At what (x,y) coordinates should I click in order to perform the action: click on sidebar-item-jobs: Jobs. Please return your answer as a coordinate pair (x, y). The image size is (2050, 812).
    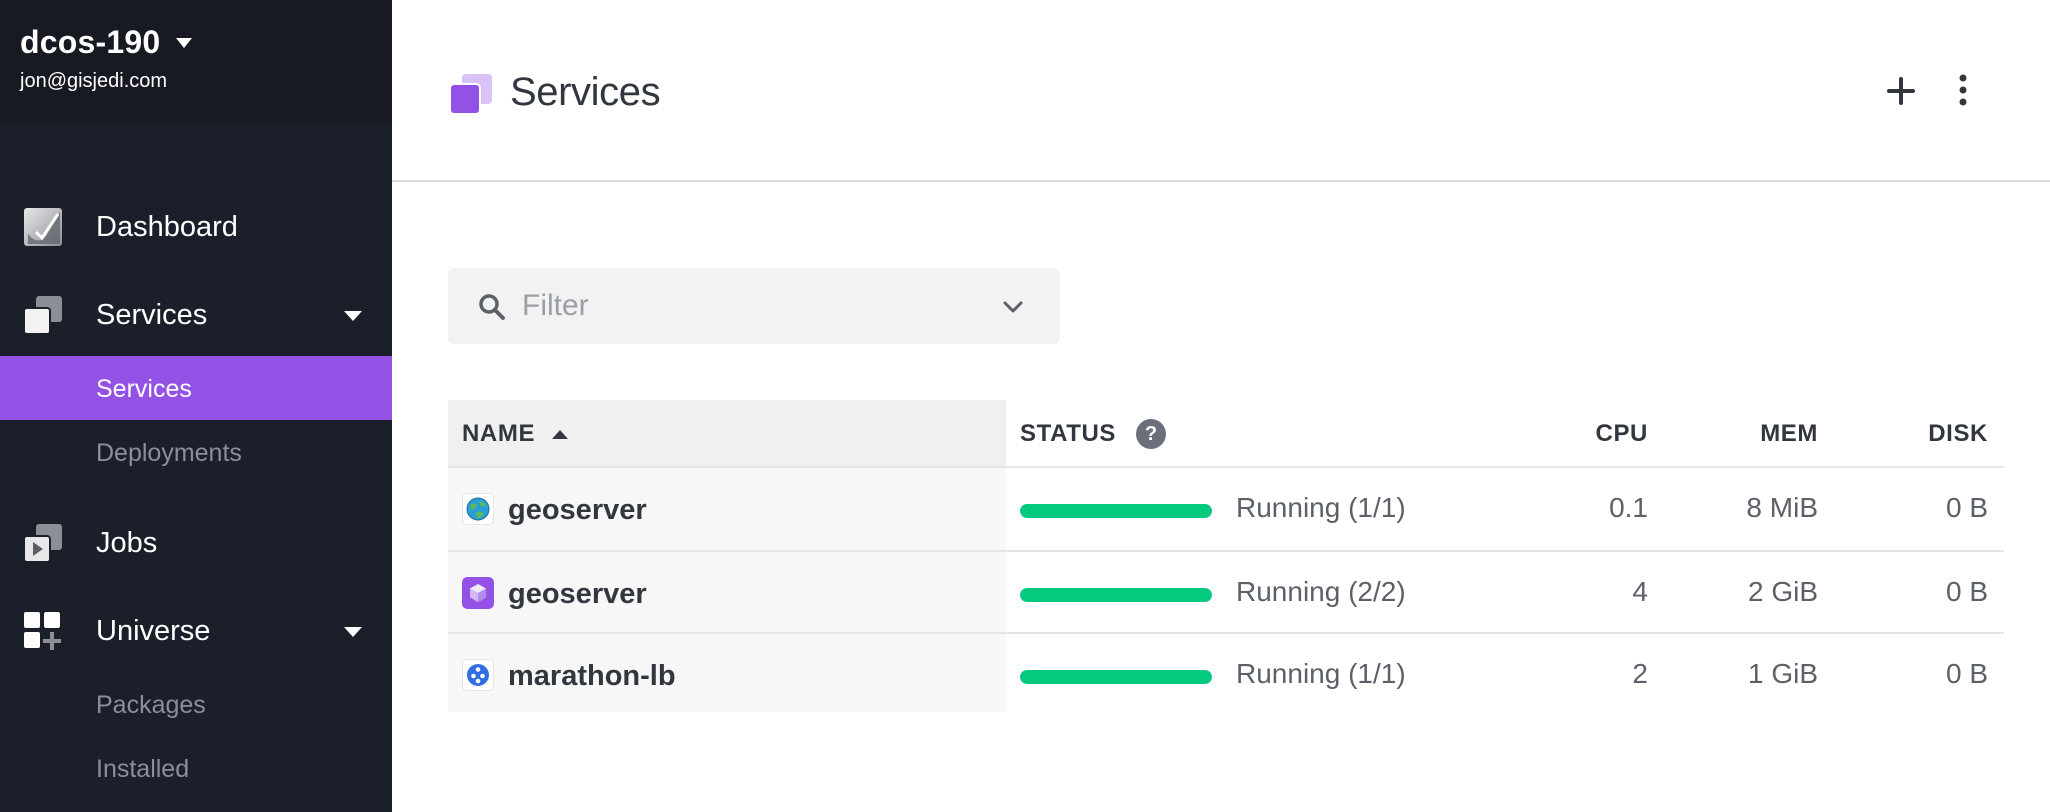
    Looking at the image, I should click on (196, 542).